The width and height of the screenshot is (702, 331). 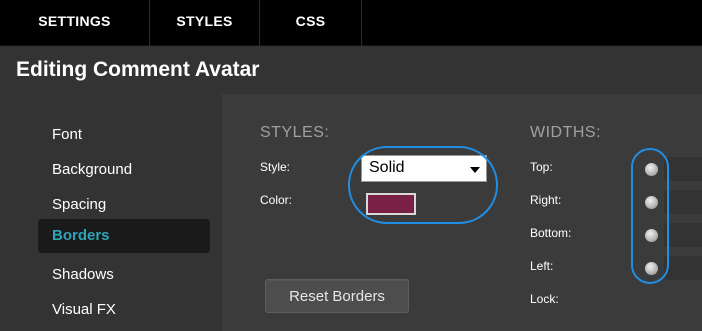 I want to click on sidebar-item-visual-fx: Visual FX, so click(x=124, y=310).